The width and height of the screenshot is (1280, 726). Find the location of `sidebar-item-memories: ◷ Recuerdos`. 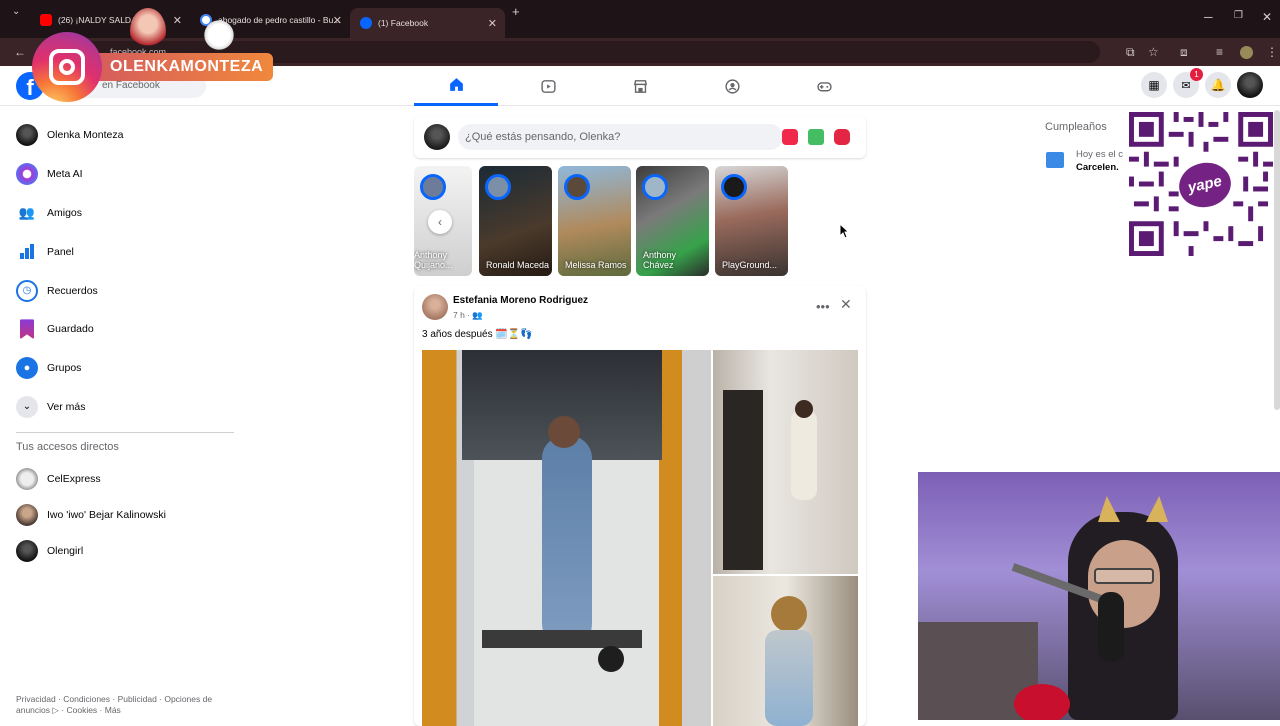

sidebar-item-memories: ◷ Recuerdos is located at coordinates (122, 290).